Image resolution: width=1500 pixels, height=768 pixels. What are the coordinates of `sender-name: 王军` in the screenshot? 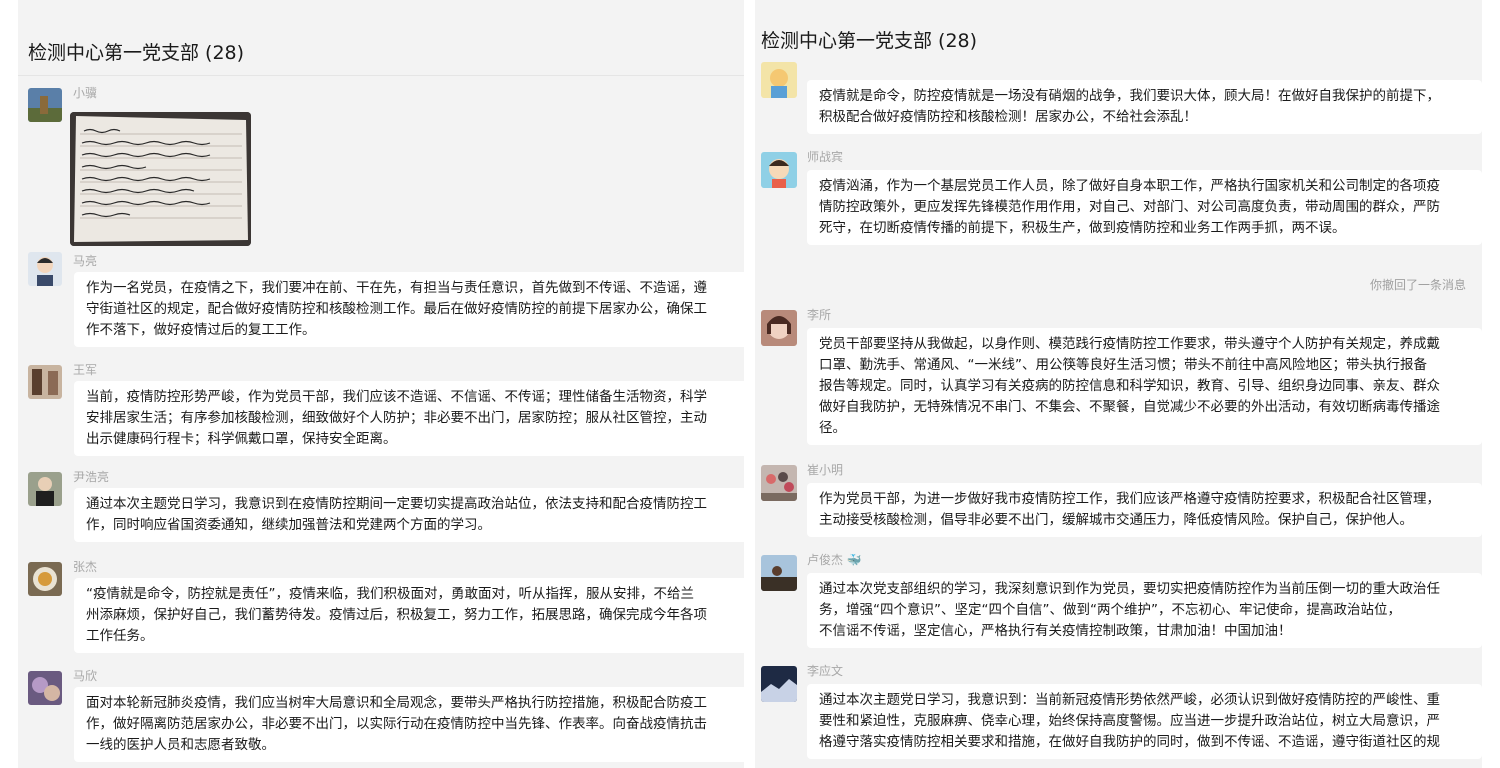 It's located at (85, 370).